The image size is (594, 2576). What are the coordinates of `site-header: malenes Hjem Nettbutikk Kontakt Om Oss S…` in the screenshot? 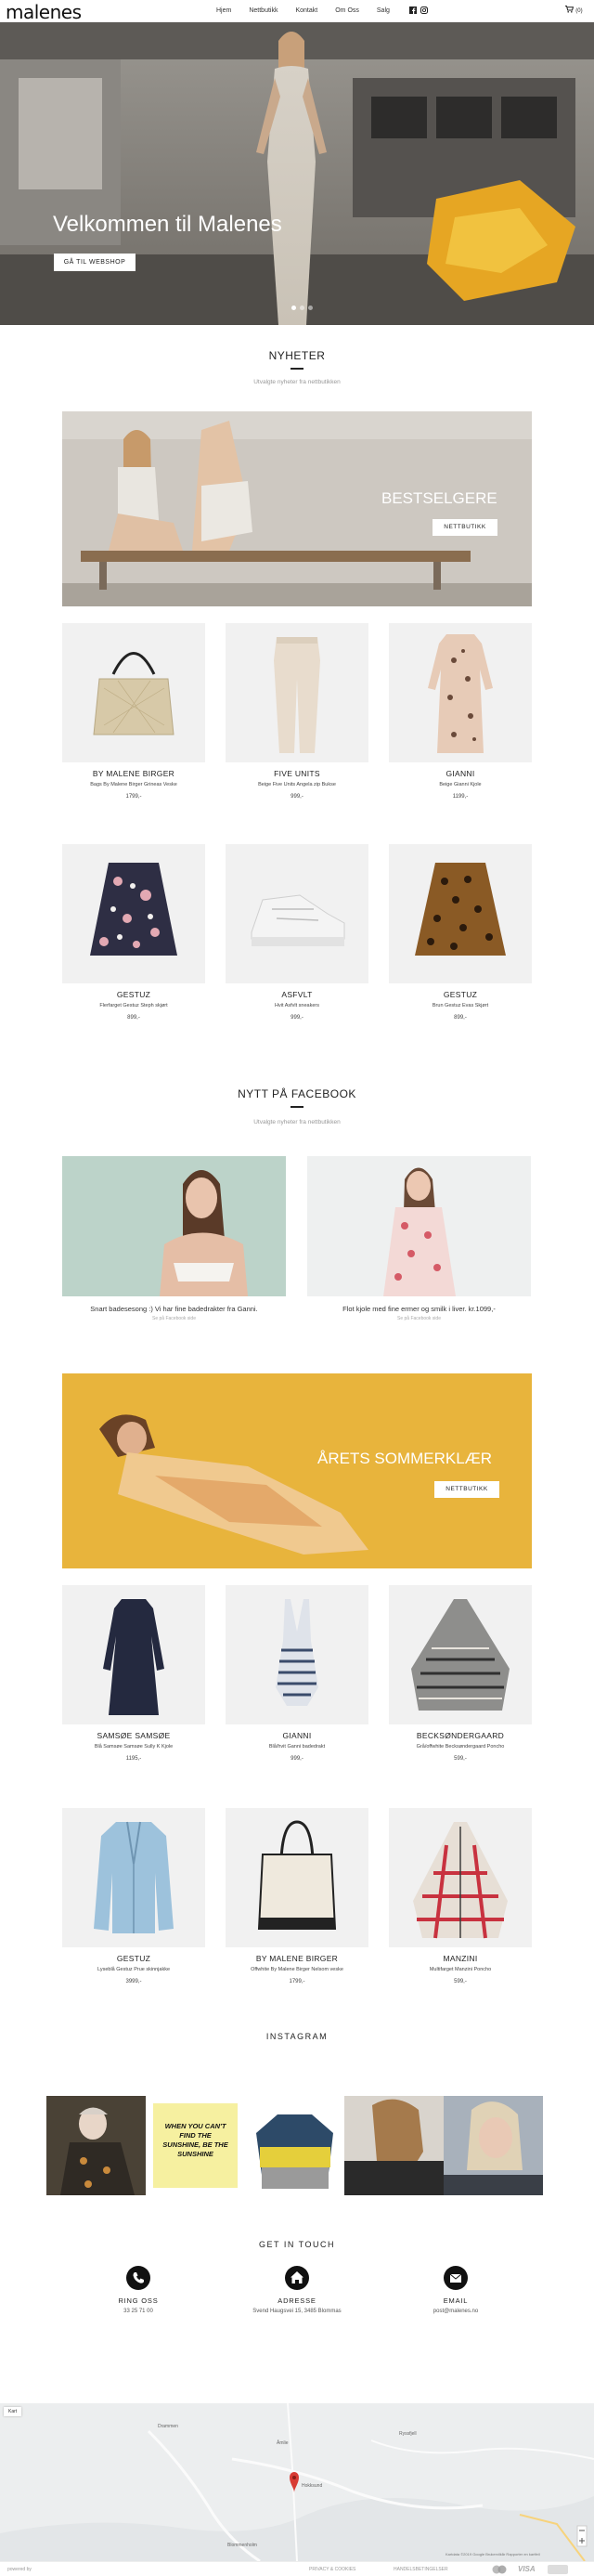 It's located at (297, 11).